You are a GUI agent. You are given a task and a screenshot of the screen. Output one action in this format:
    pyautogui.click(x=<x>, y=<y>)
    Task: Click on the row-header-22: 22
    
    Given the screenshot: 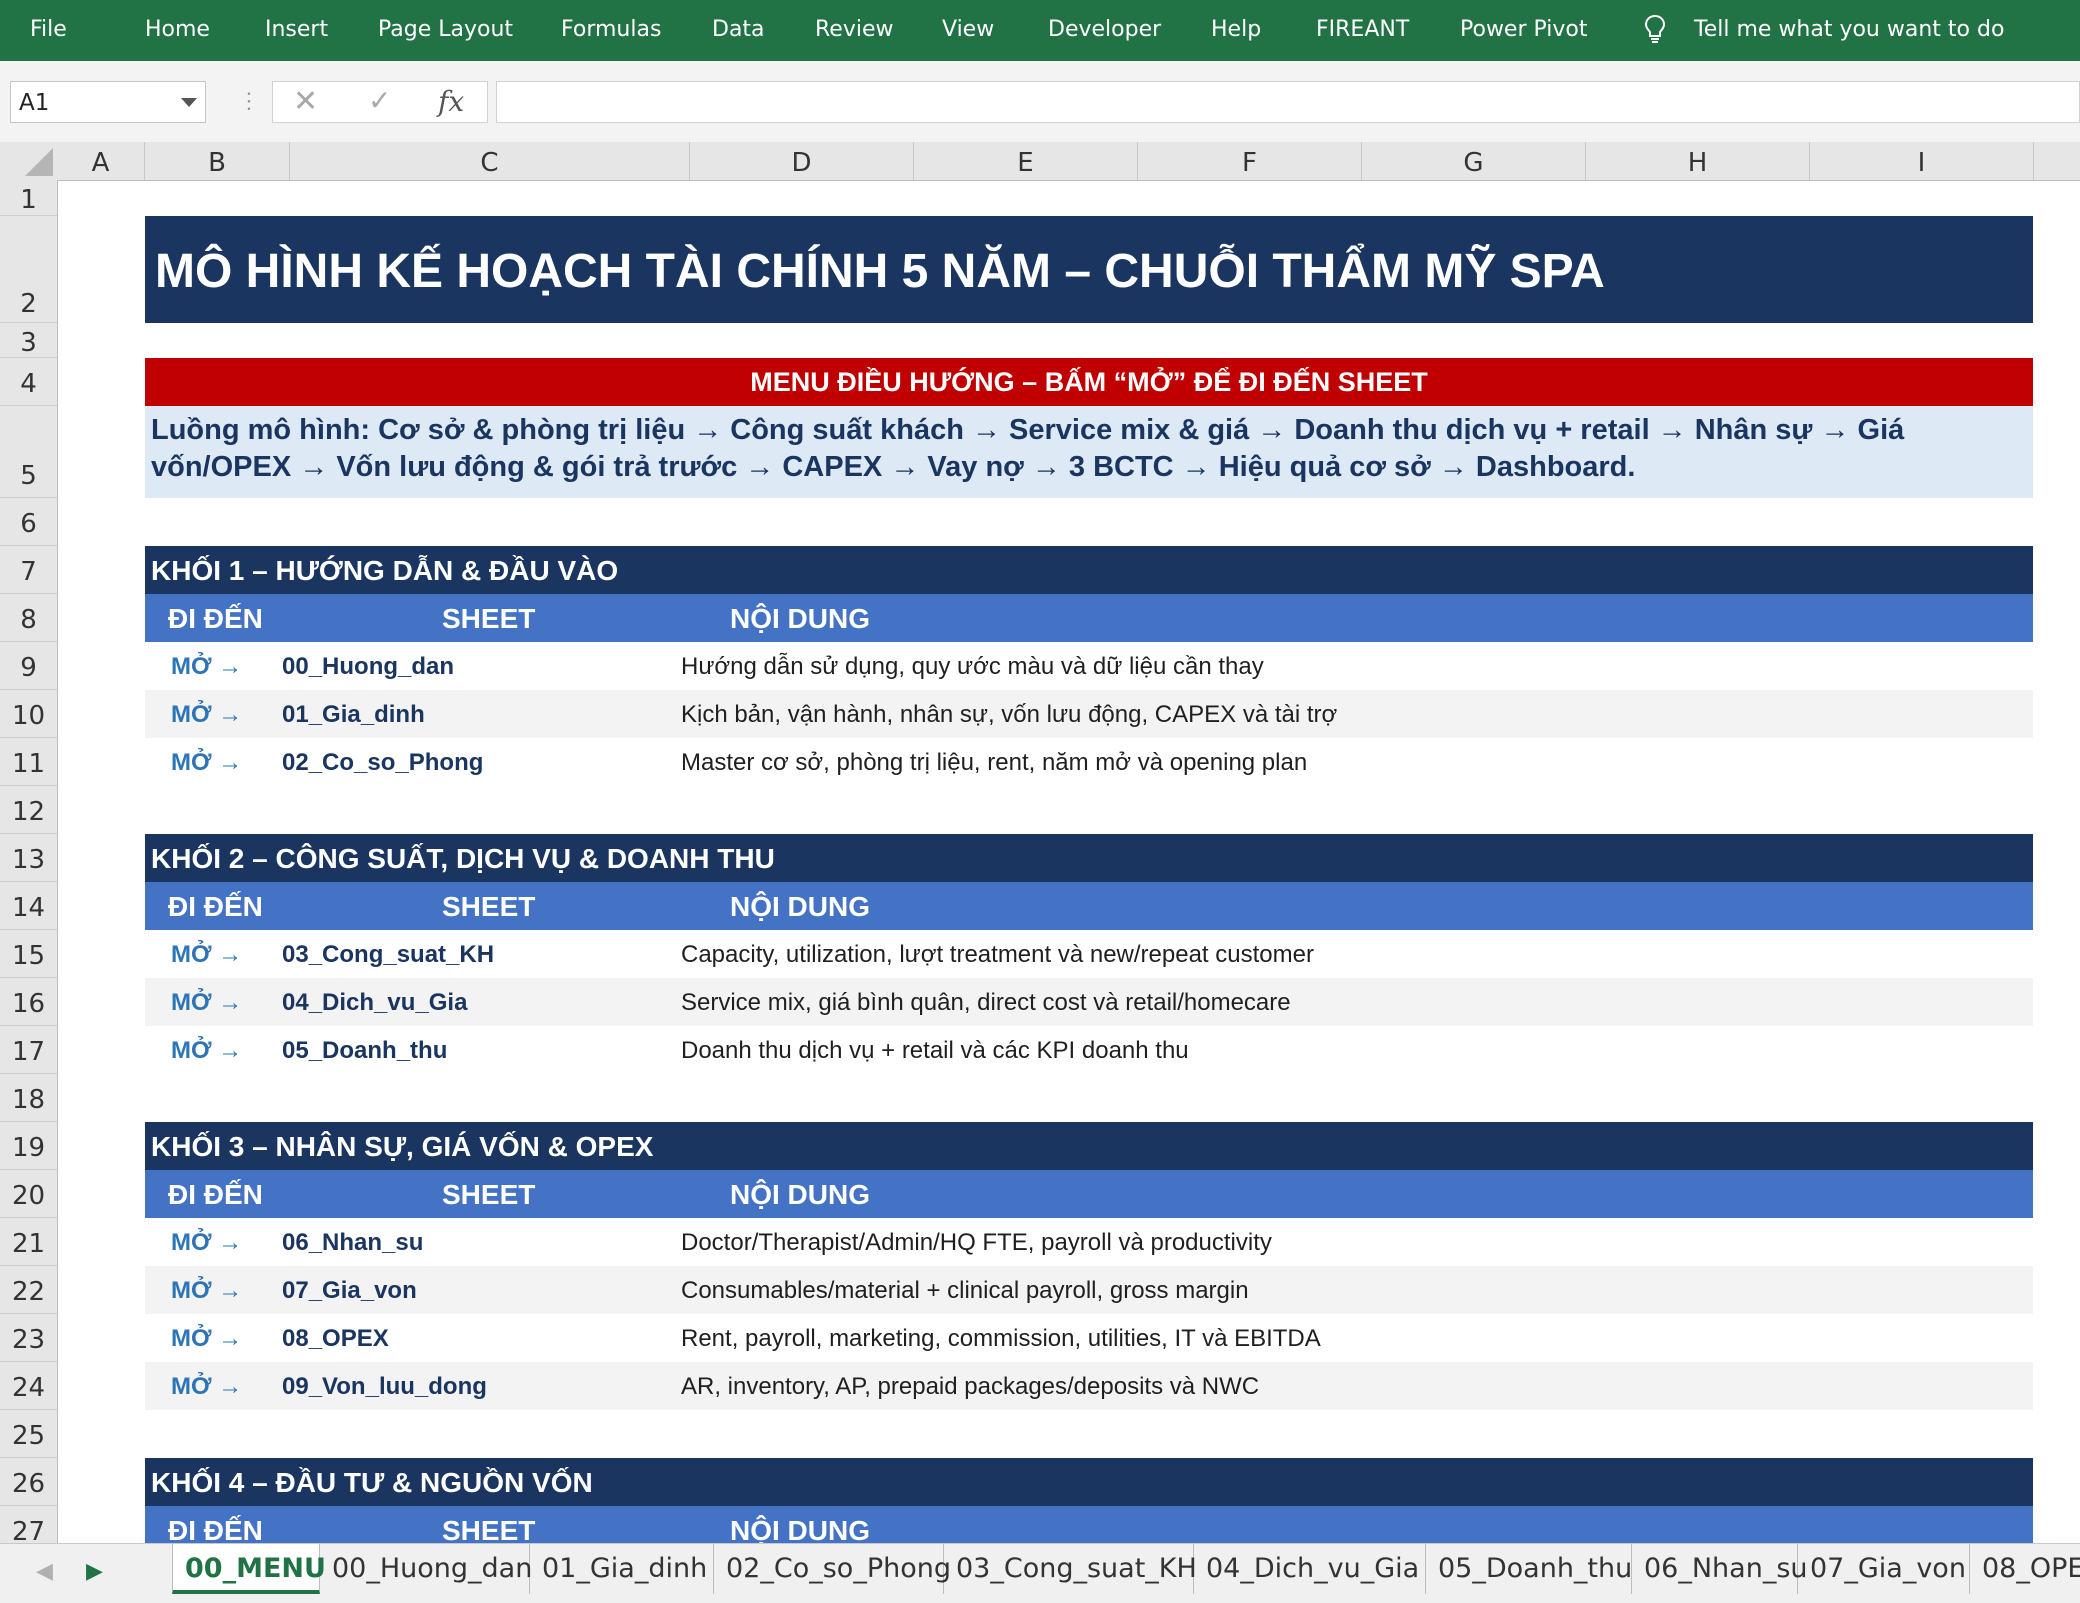 What is the action you would take?
    pyautogui.click(x=28, y=1290)
    